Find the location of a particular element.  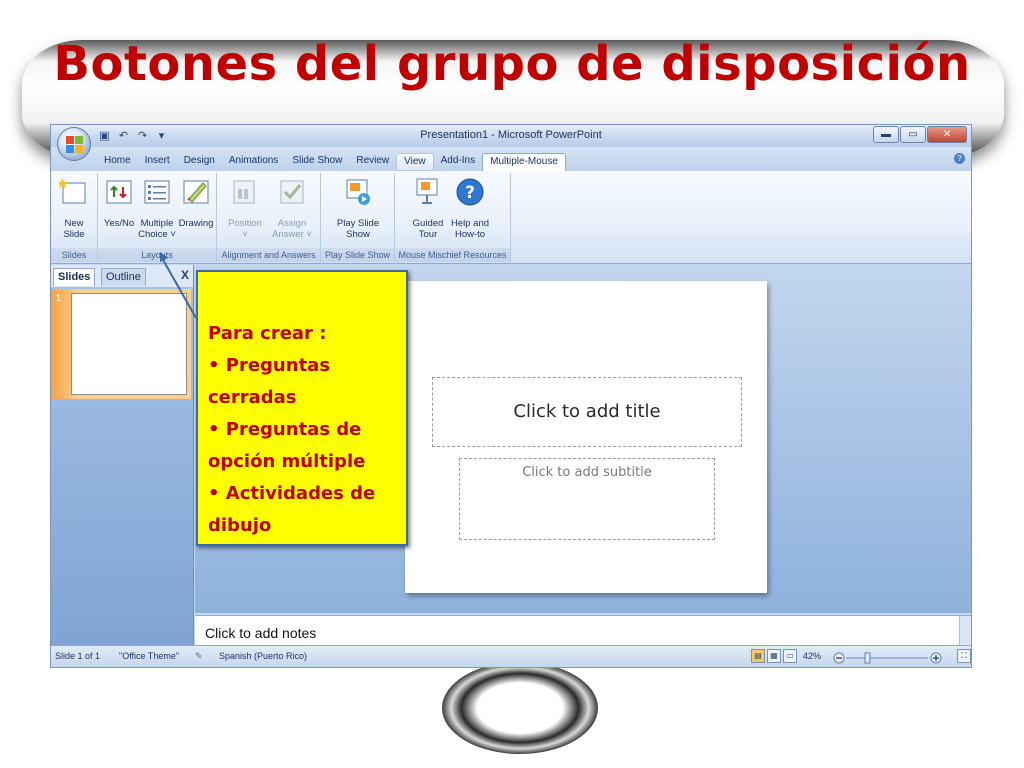

office-button is located at coordinates (74, 144).